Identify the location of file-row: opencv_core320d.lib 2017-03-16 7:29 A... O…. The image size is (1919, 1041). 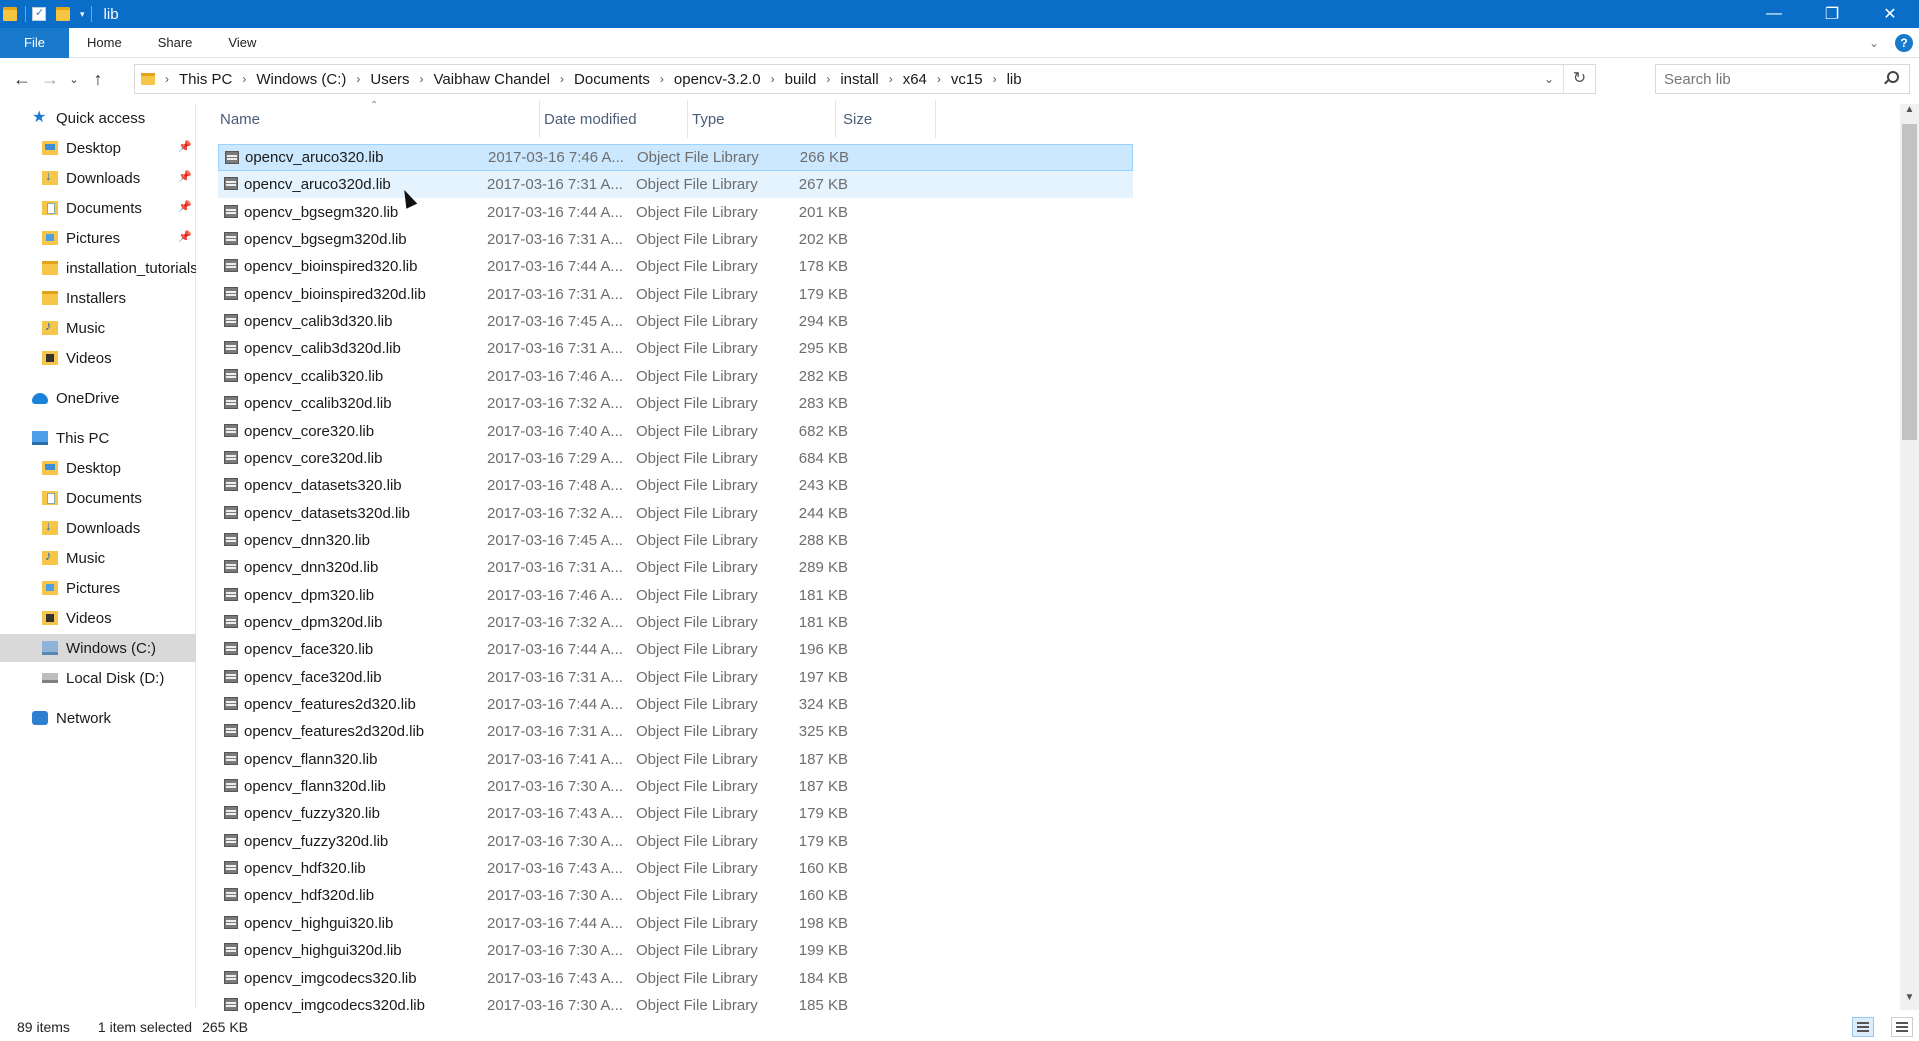
(675, 458).